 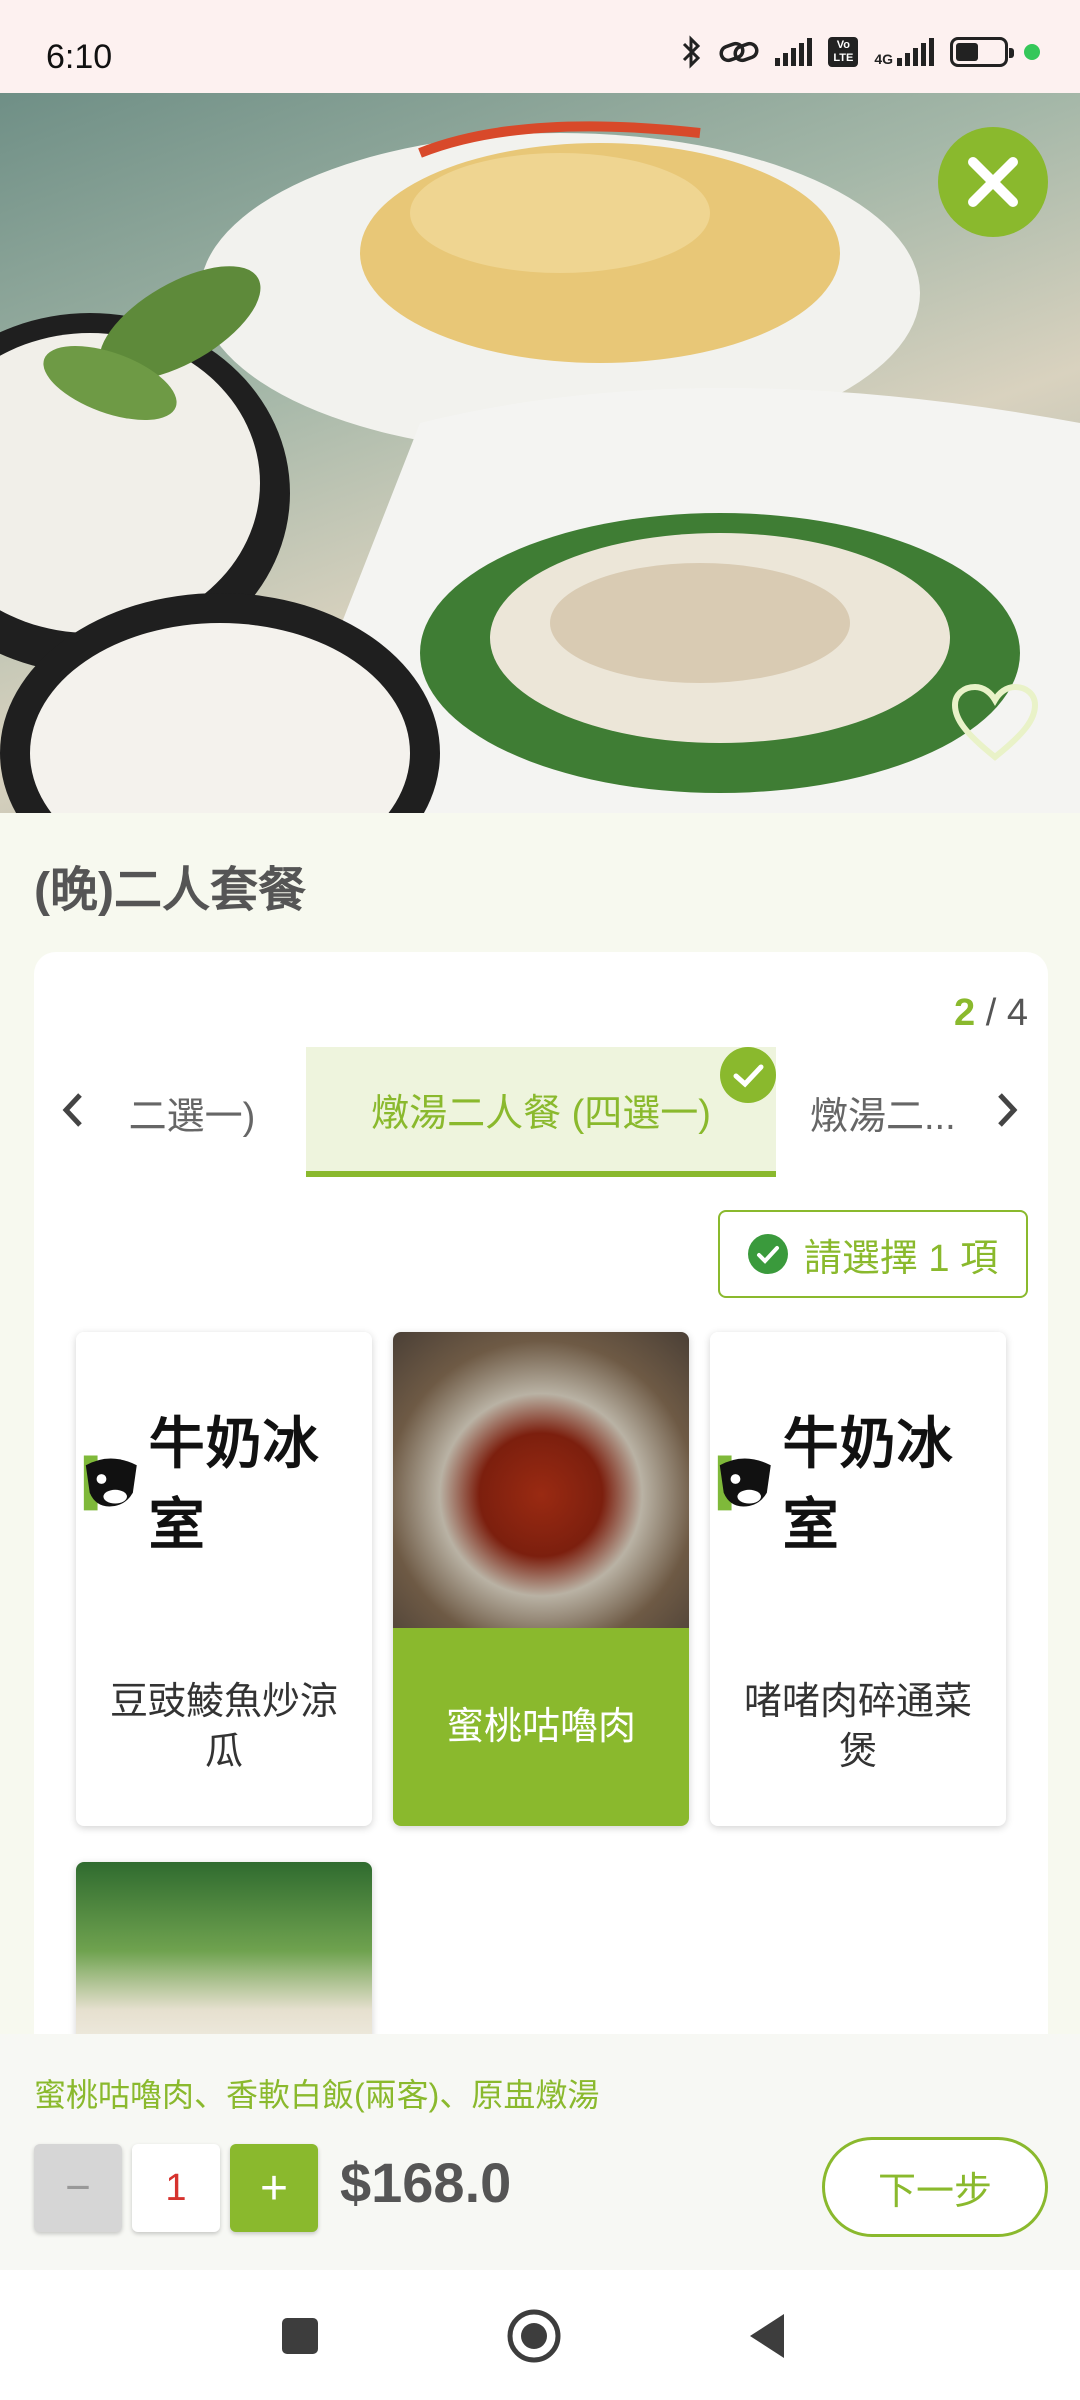 I want to click on tab-label: 二選一), so click(x=192, y=1116).